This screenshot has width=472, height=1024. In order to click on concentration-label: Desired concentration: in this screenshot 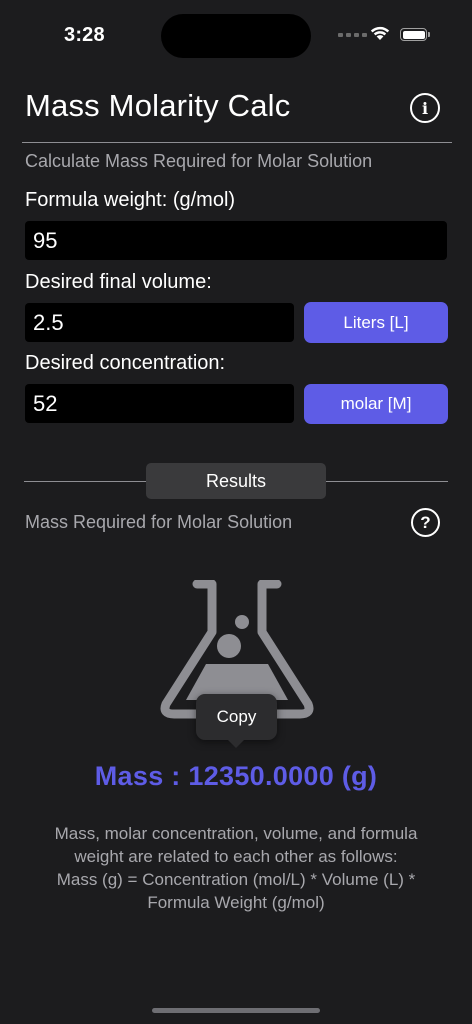, I will do `click(125, 363)`.